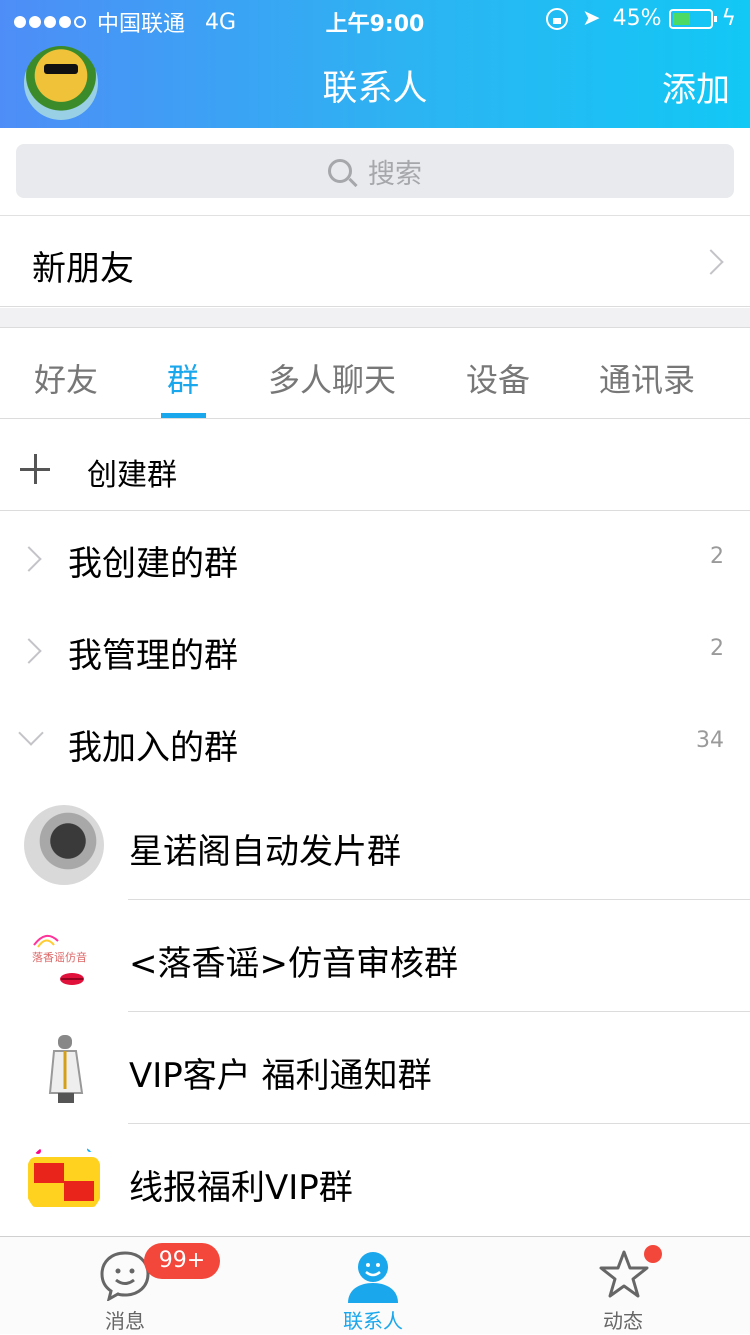 This screenshot has height=1335, width=750. Describe the element at coordinates (375, 262) in the screenshot. I see `new-friends-row: 新朋友` at that location.